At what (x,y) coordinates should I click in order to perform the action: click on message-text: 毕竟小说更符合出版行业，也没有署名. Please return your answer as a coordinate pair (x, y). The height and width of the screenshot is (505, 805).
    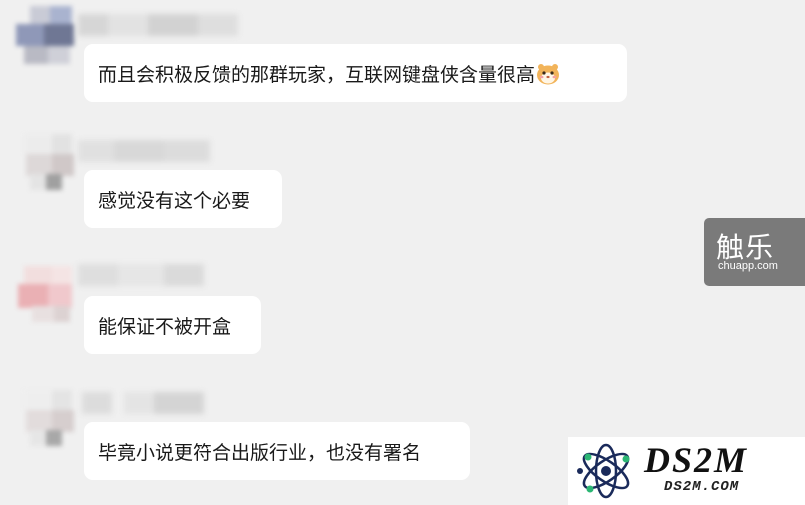
    Looking at the image, I should click on (260, 452).